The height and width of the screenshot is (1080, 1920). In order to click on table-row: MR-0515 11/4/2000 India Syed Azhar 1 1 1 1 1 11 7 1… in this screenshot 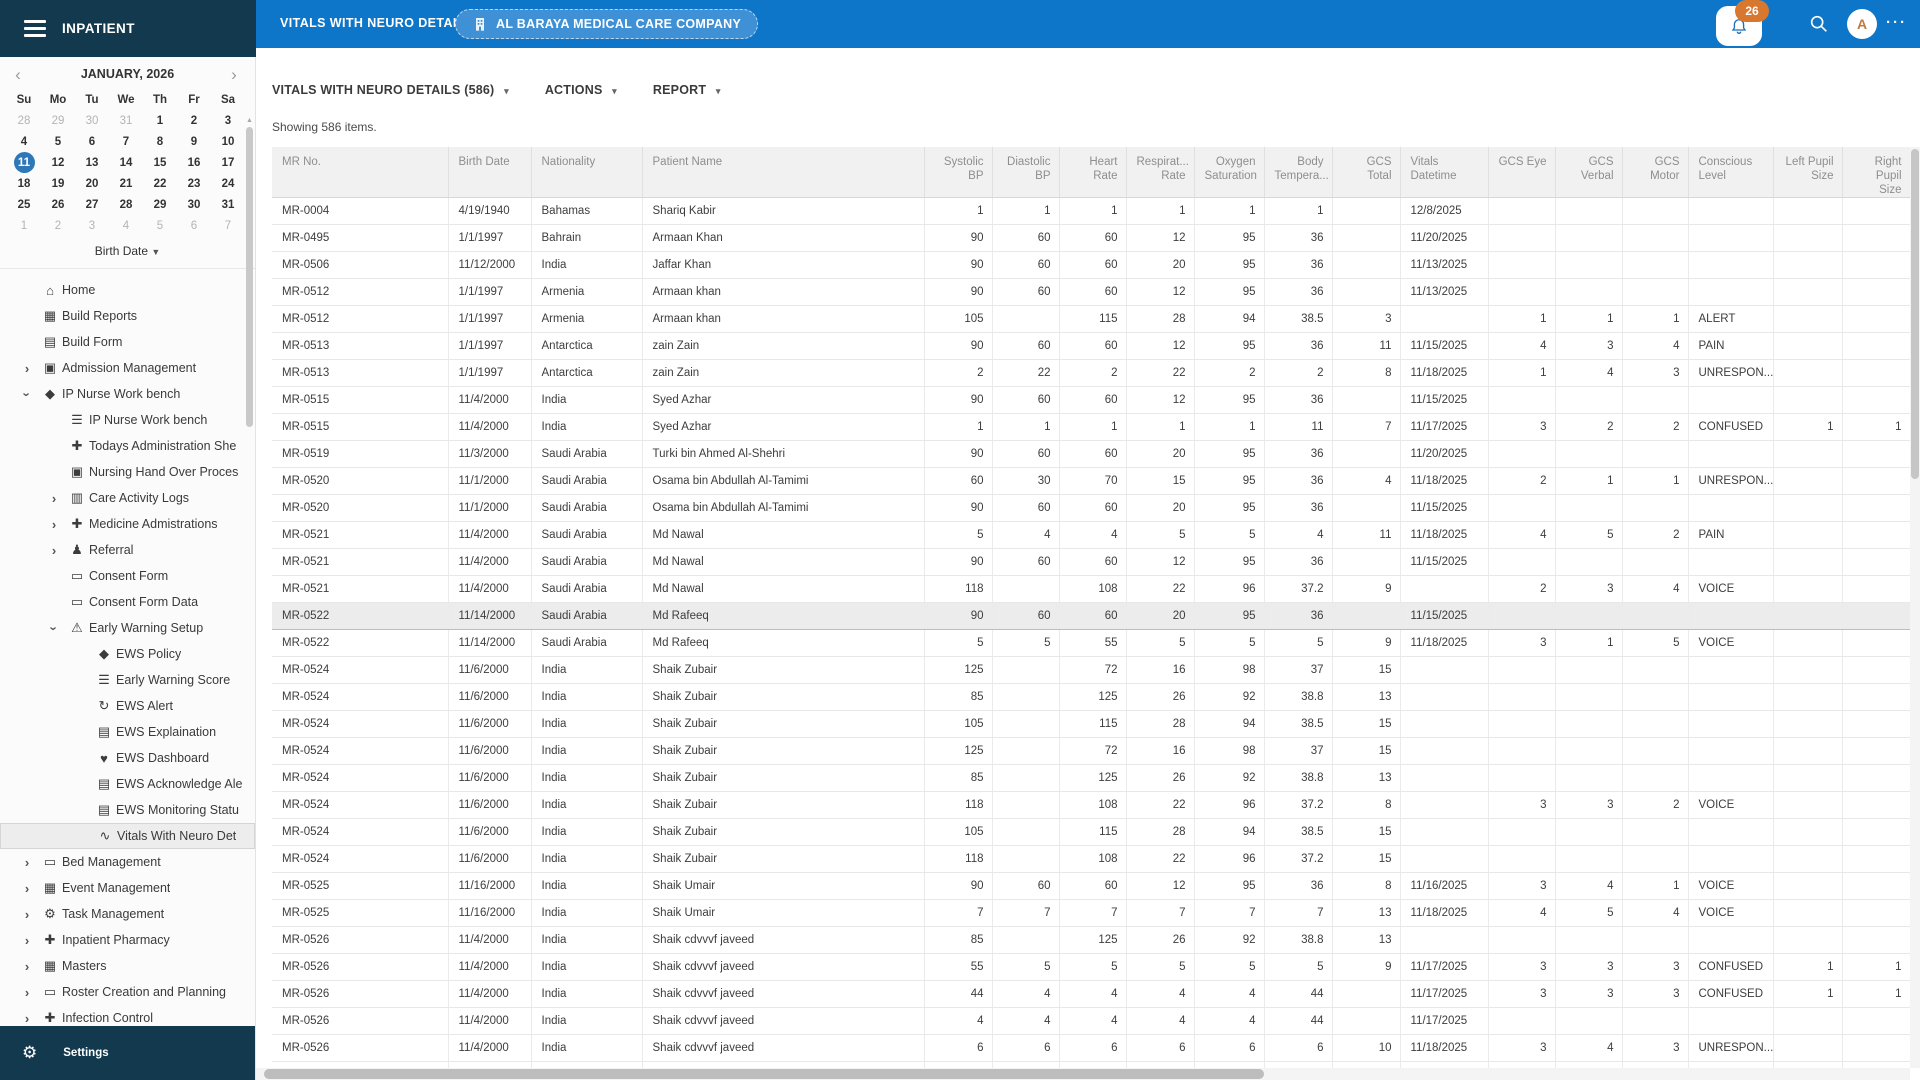, I will do `click(1091, 427)`.